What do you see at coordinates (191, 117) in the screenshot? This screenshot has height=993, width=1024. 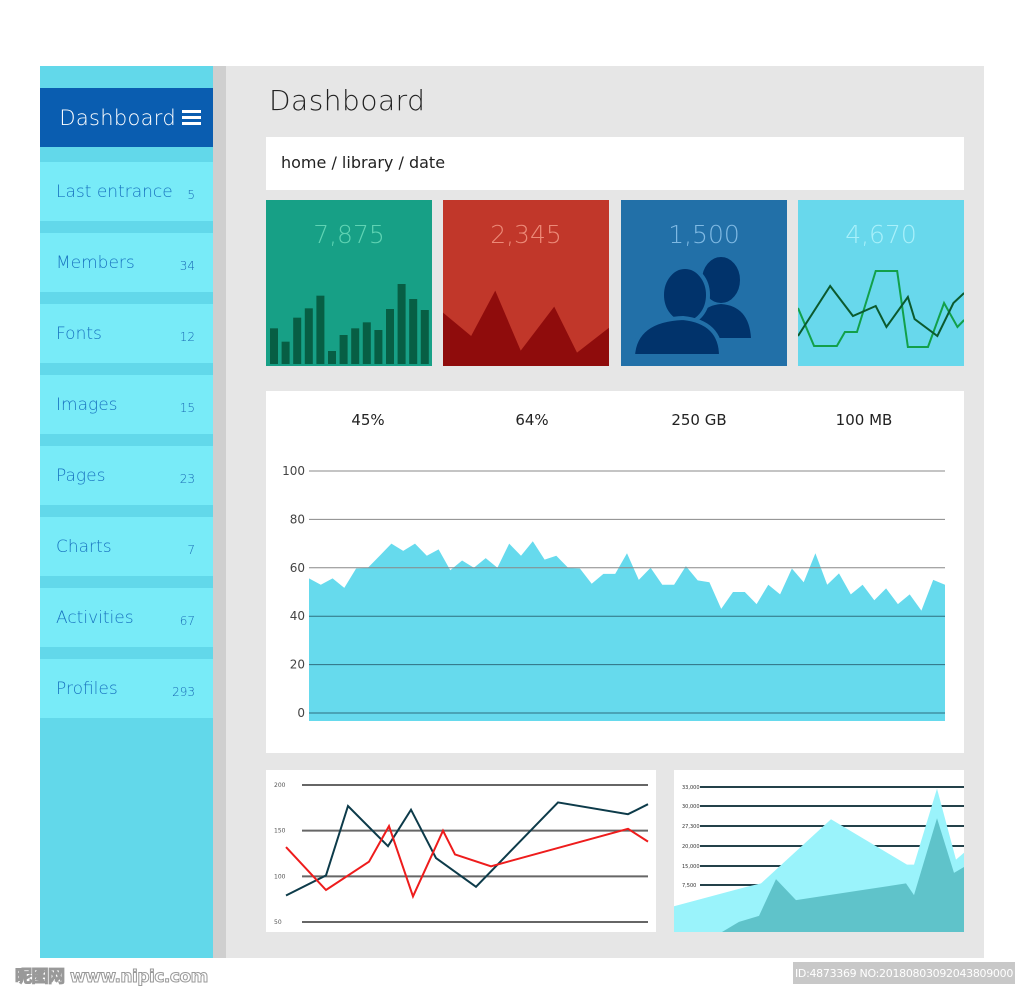 I see `hamburger-menu-icon` at bounding box center [191, 117].